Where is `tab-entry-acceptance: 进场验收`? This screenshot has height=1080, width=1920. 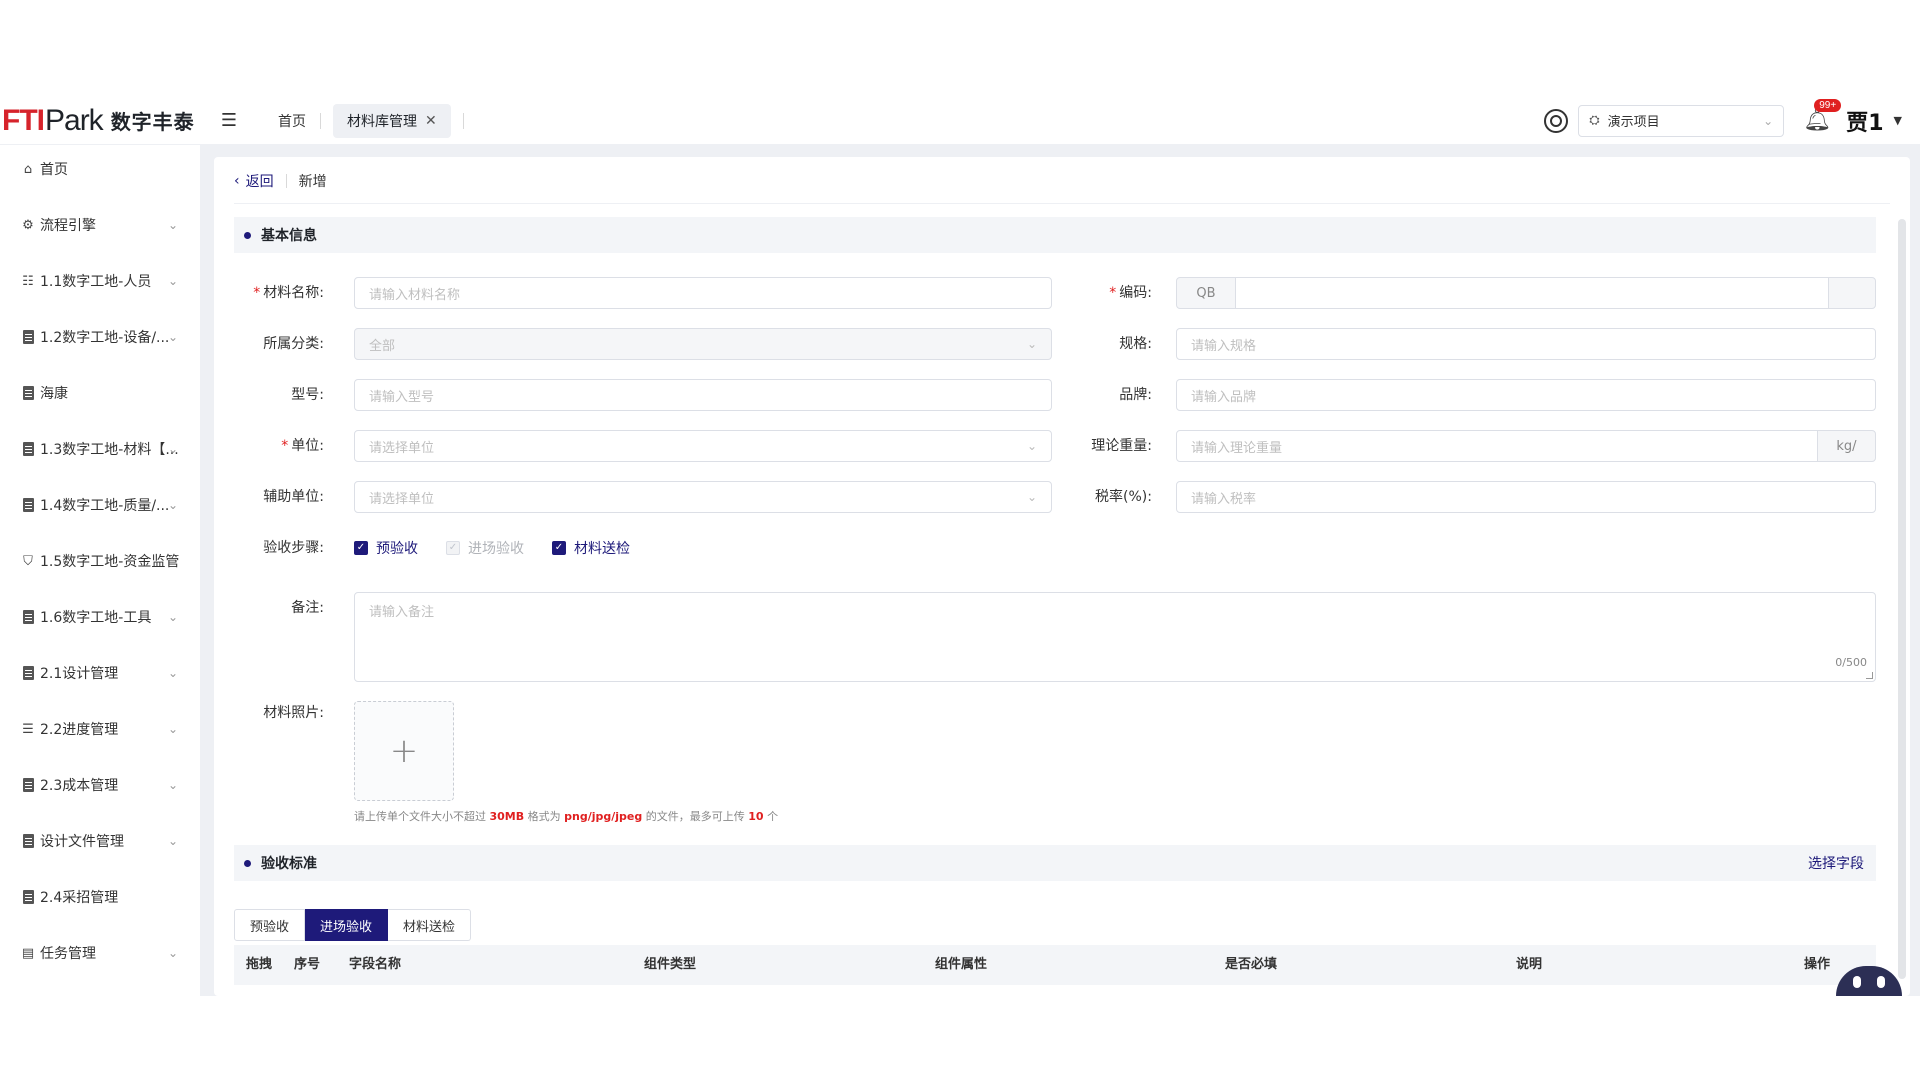
tab-entry-acceptance: 进场验收 is located at coordinates (347, 925).